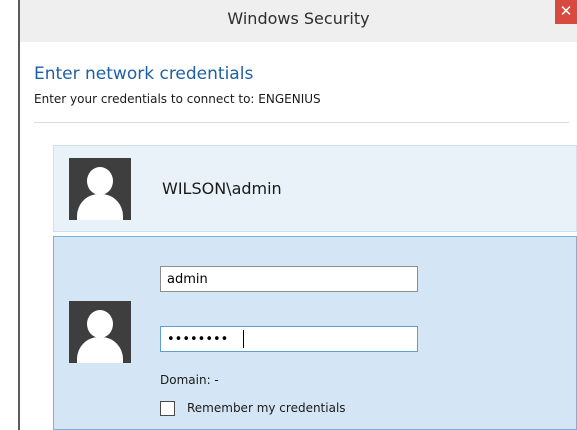 This screenshot has width=577, height=430. Describe the element at coordinates (301, 122) in the screenshot. I see `divider` at that location.